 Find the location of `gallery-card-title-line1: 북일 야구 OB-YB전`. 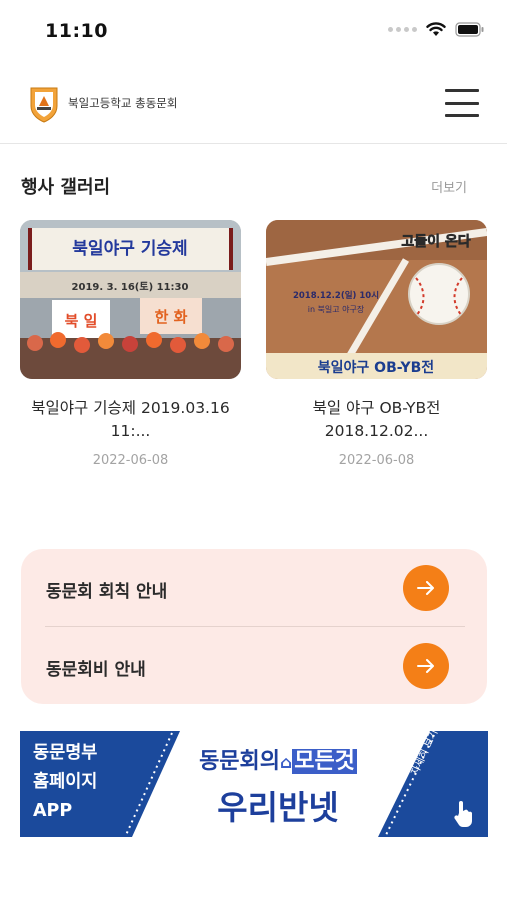

gallery-card-title-line1: 북일 야구 OB-YB전 is located at coordinates (376, 408).